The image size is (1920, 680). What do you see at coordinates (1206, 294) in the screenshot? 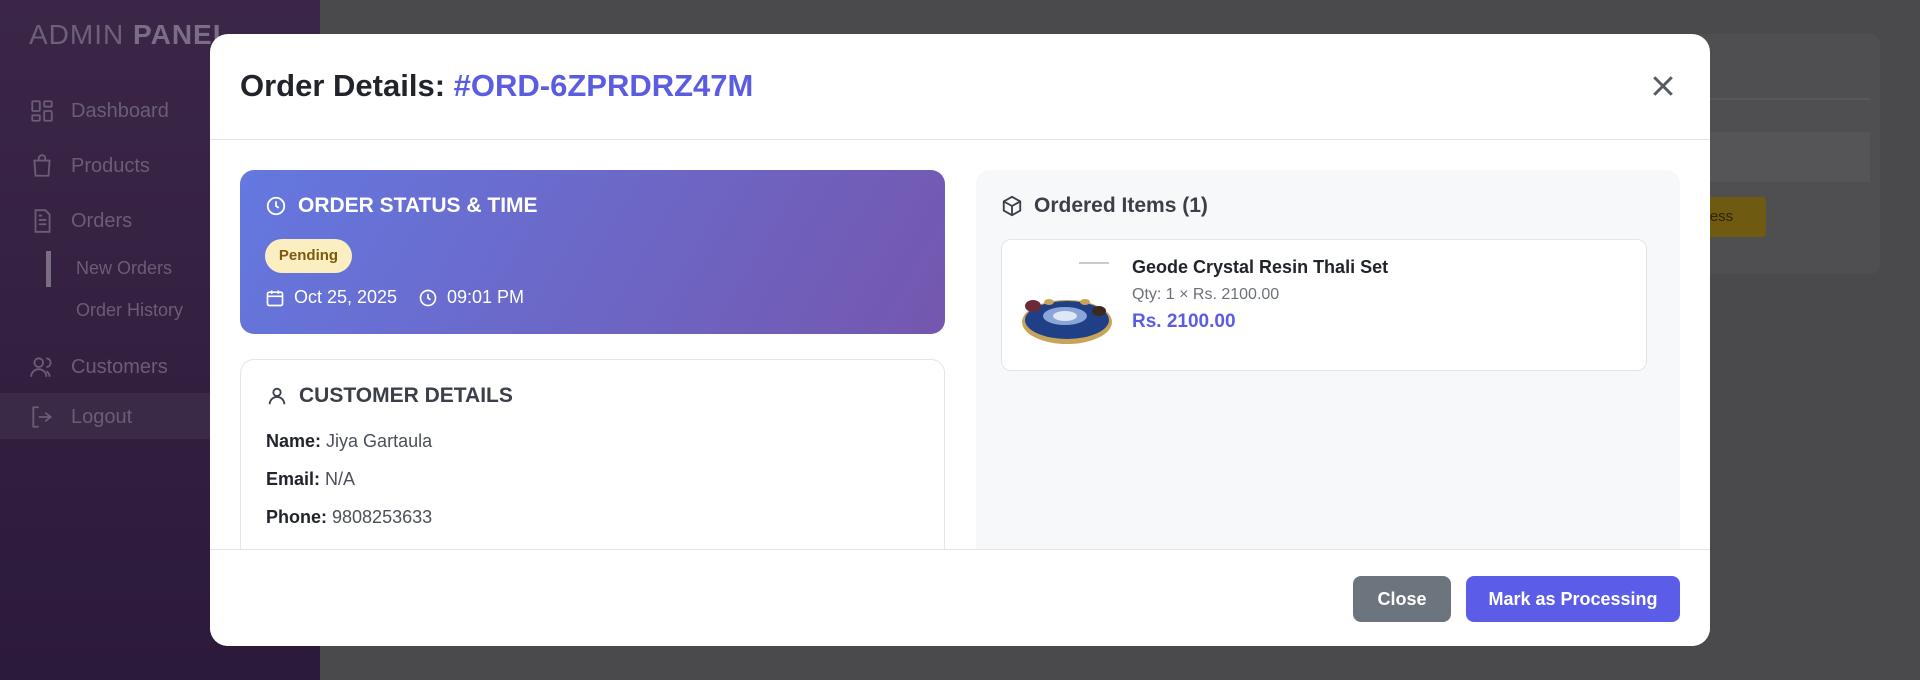
I see `item-quantity: Qty: 1 × Rs. 2100.00` at bounding box center [1206, 294].